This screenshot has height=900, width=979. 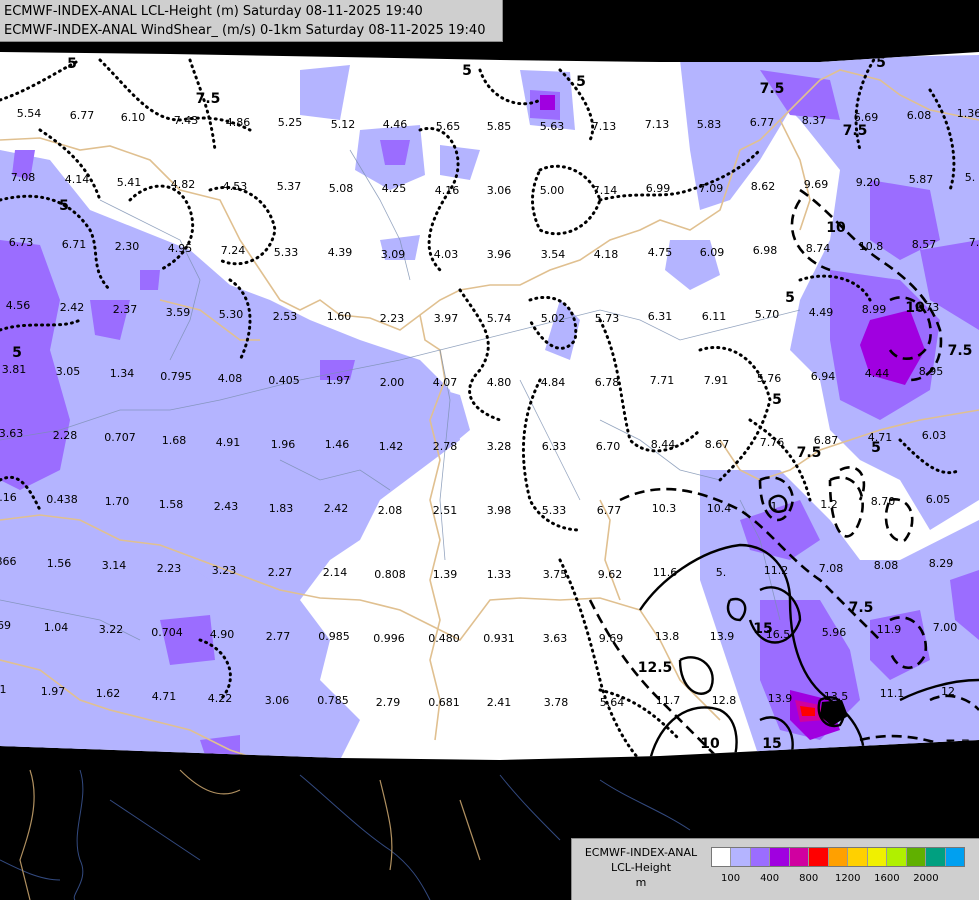 I want to click on shear-value-label: 8.62, so click(x=763, y=186).